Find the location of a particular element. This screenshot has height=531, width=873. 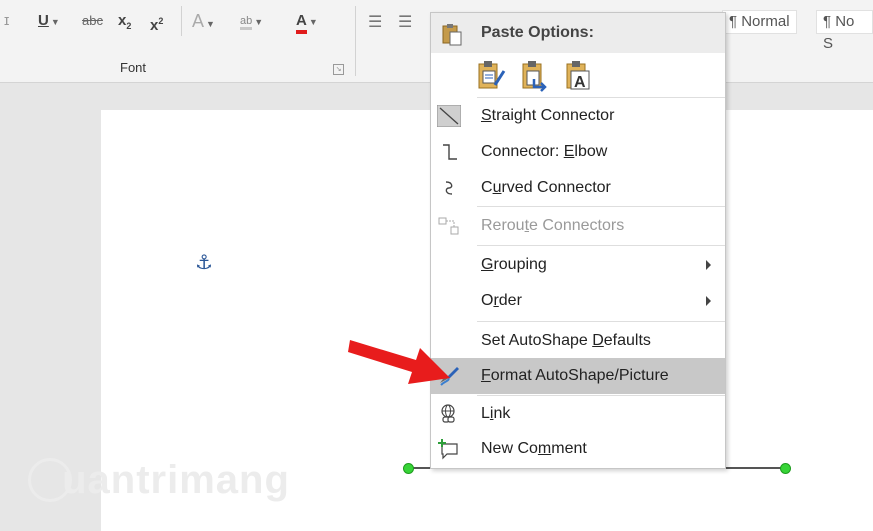

underline-button: U ▼ is located at coordinates (49, 21).